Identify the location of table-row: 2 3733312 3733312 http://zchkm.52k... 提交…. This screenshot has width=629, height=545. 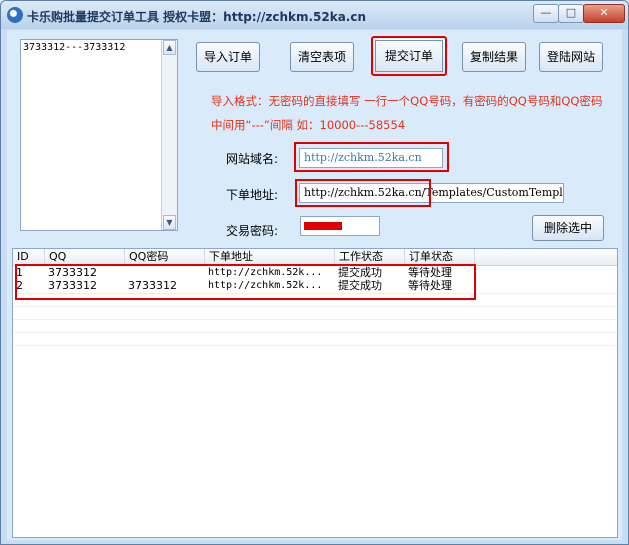
(315, 285).